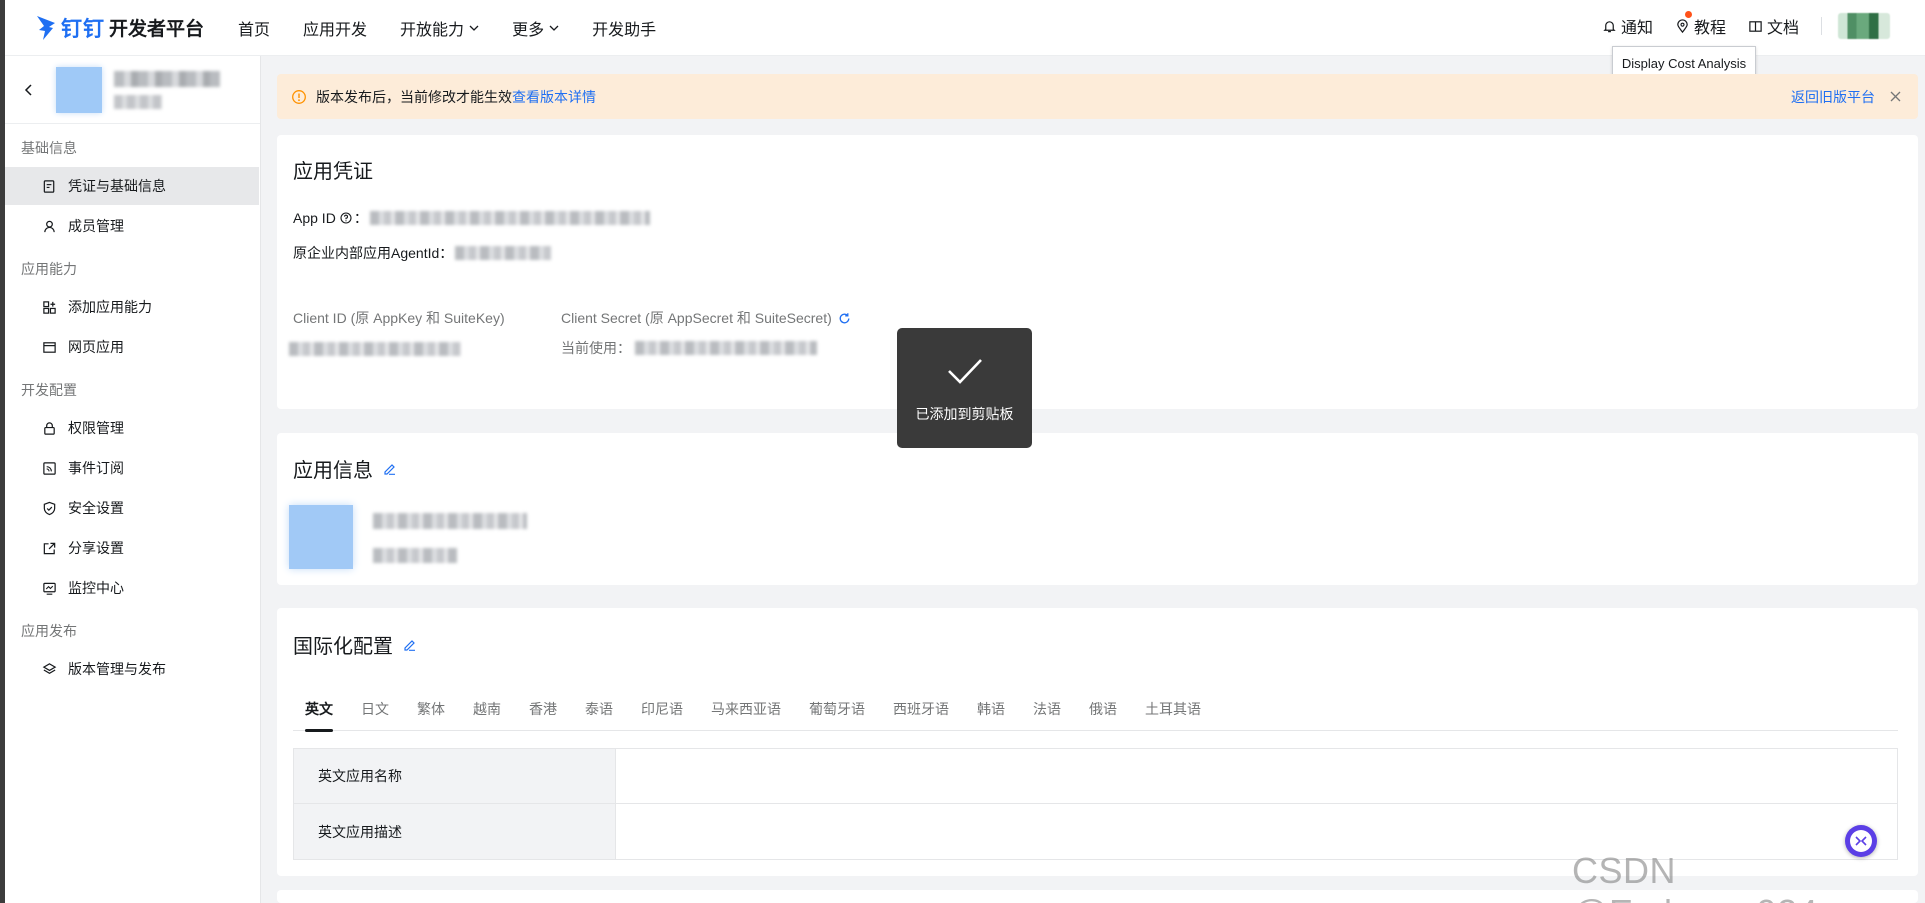 The image size is (1925, 903). Describe the element at coordinates (432, 30) in the screenshot. I see `nav-item-label: 开放能力` at that location.